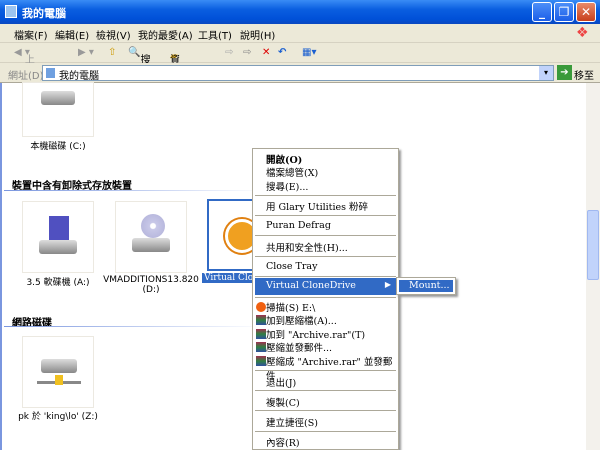 The height and width of the screenshot is (450, 600). What do you see at coordinates (586, 12) in the screenshot?
I see `close-button: ✕` at bounding box center [586, 12].